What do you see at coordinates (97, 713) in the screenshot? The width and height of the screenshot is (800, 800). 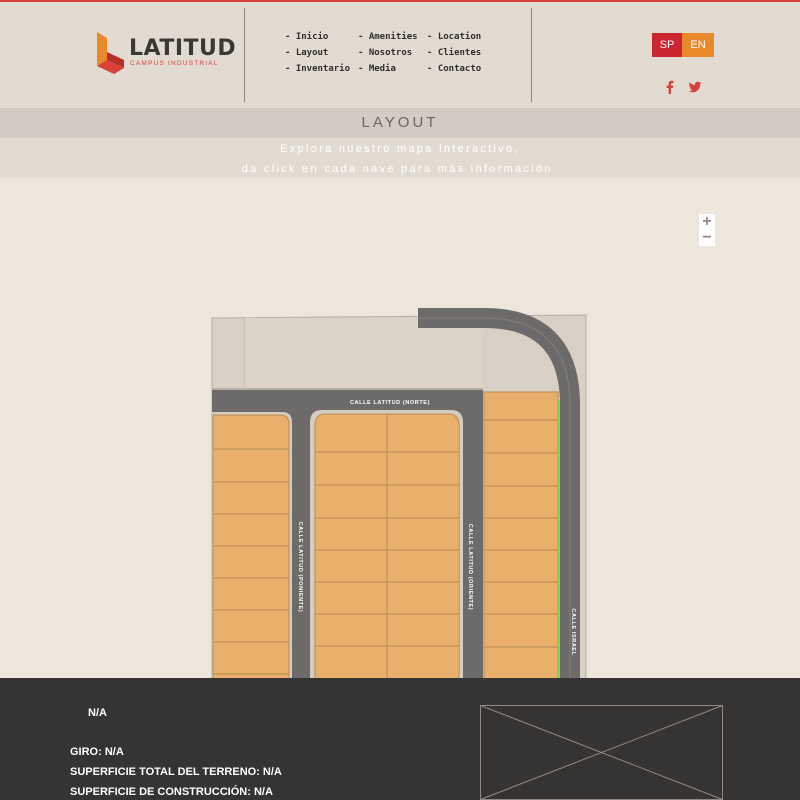 I see `nave-name: N/A` at bounding box center [97, 713].